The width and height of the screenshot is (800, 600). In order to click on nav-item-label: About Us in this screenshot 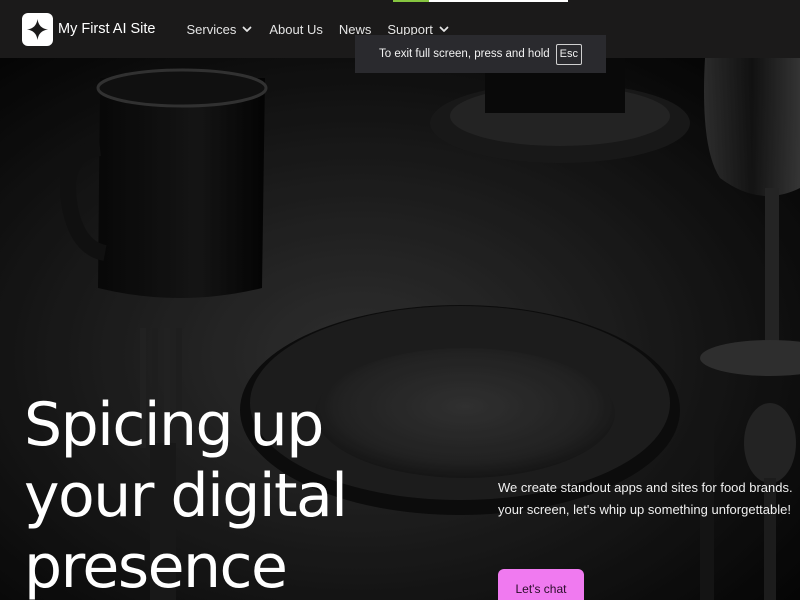, I will do `click(296, 29)`.